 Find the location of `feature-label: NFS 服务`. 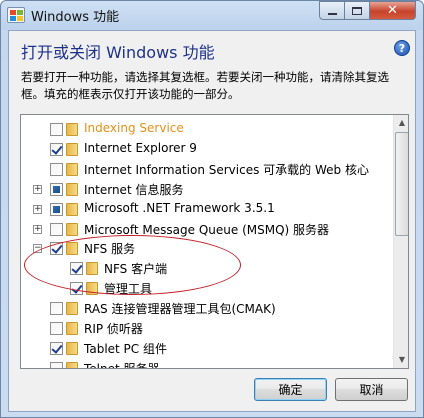

feature-label: NFS 服务 is located at coordinates (110, 249).